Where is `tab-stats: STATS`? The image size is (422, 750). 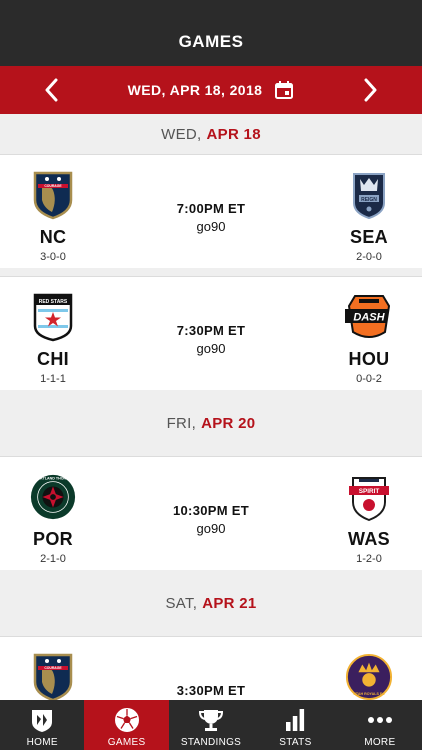
tab-stats: STATS is located at coordinates (295, 725).